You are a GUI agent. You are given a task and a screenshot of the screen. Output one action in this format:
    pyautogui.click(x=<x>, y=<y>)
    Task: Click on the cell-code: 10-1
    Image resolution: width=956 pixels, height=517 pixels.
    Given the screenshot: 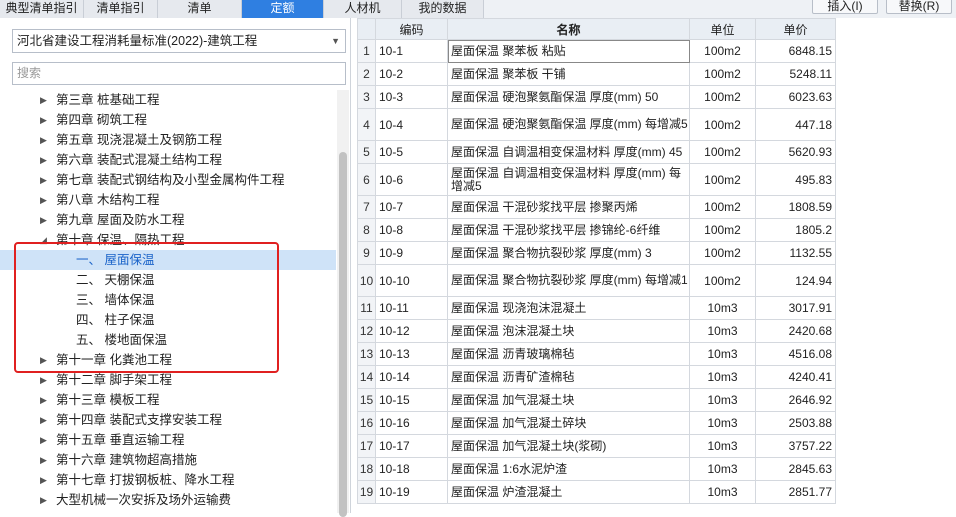 What is the action you would take?
    pyautogui.click(x=411, y=51)
    